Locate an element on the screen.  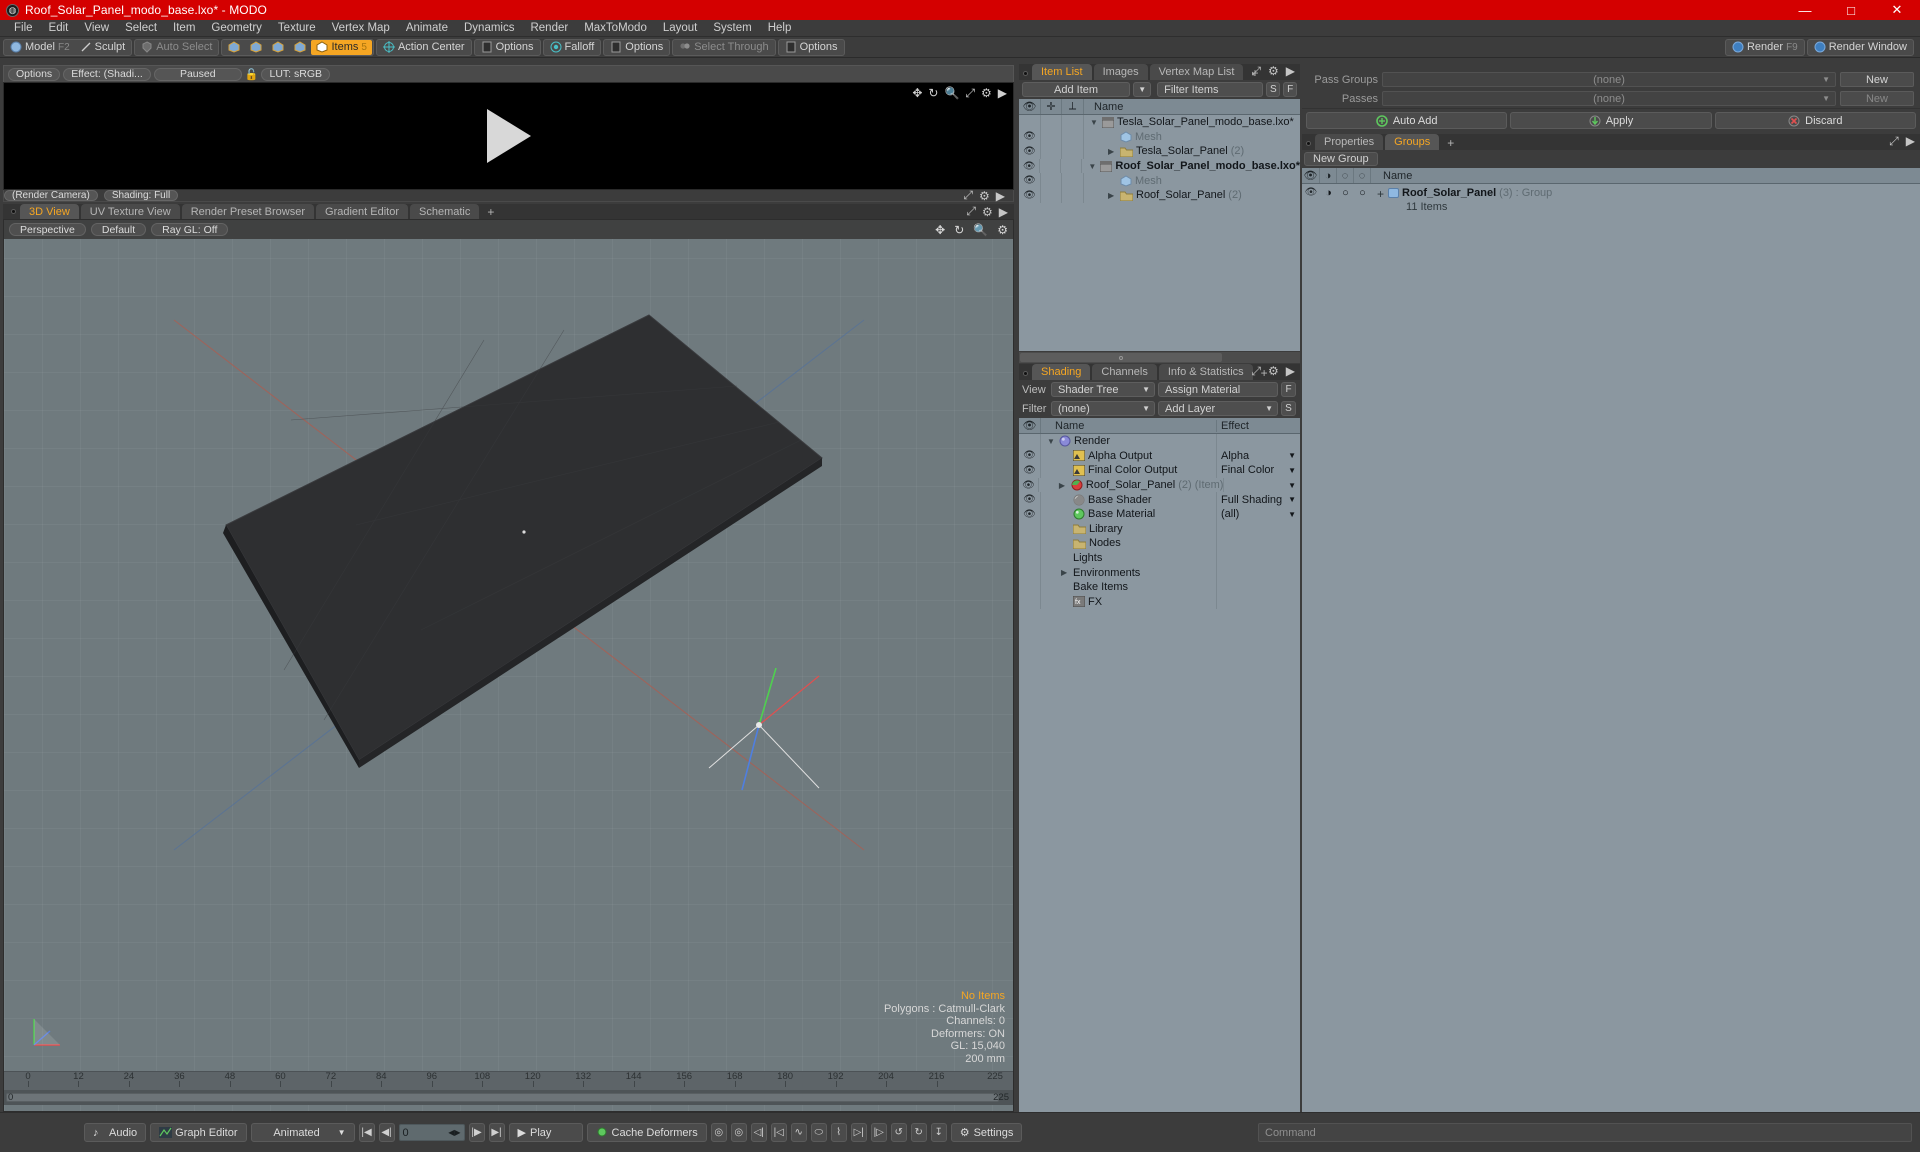
group-wire-toggle: ○ is located at coordinates (1362, 193).